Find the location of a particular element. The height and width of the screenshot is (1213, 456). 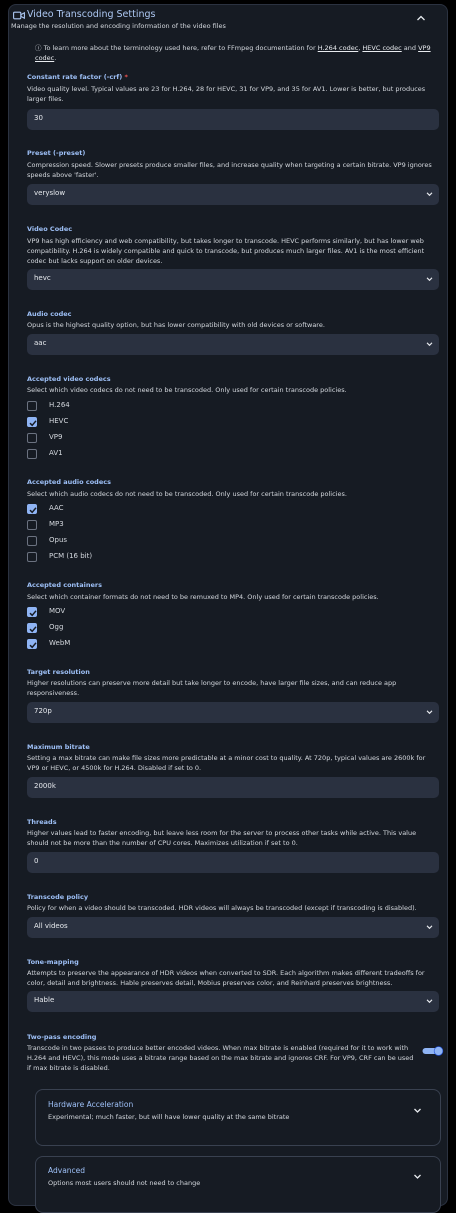

checkbox-label: Opus is located at coordinates (58, 540).